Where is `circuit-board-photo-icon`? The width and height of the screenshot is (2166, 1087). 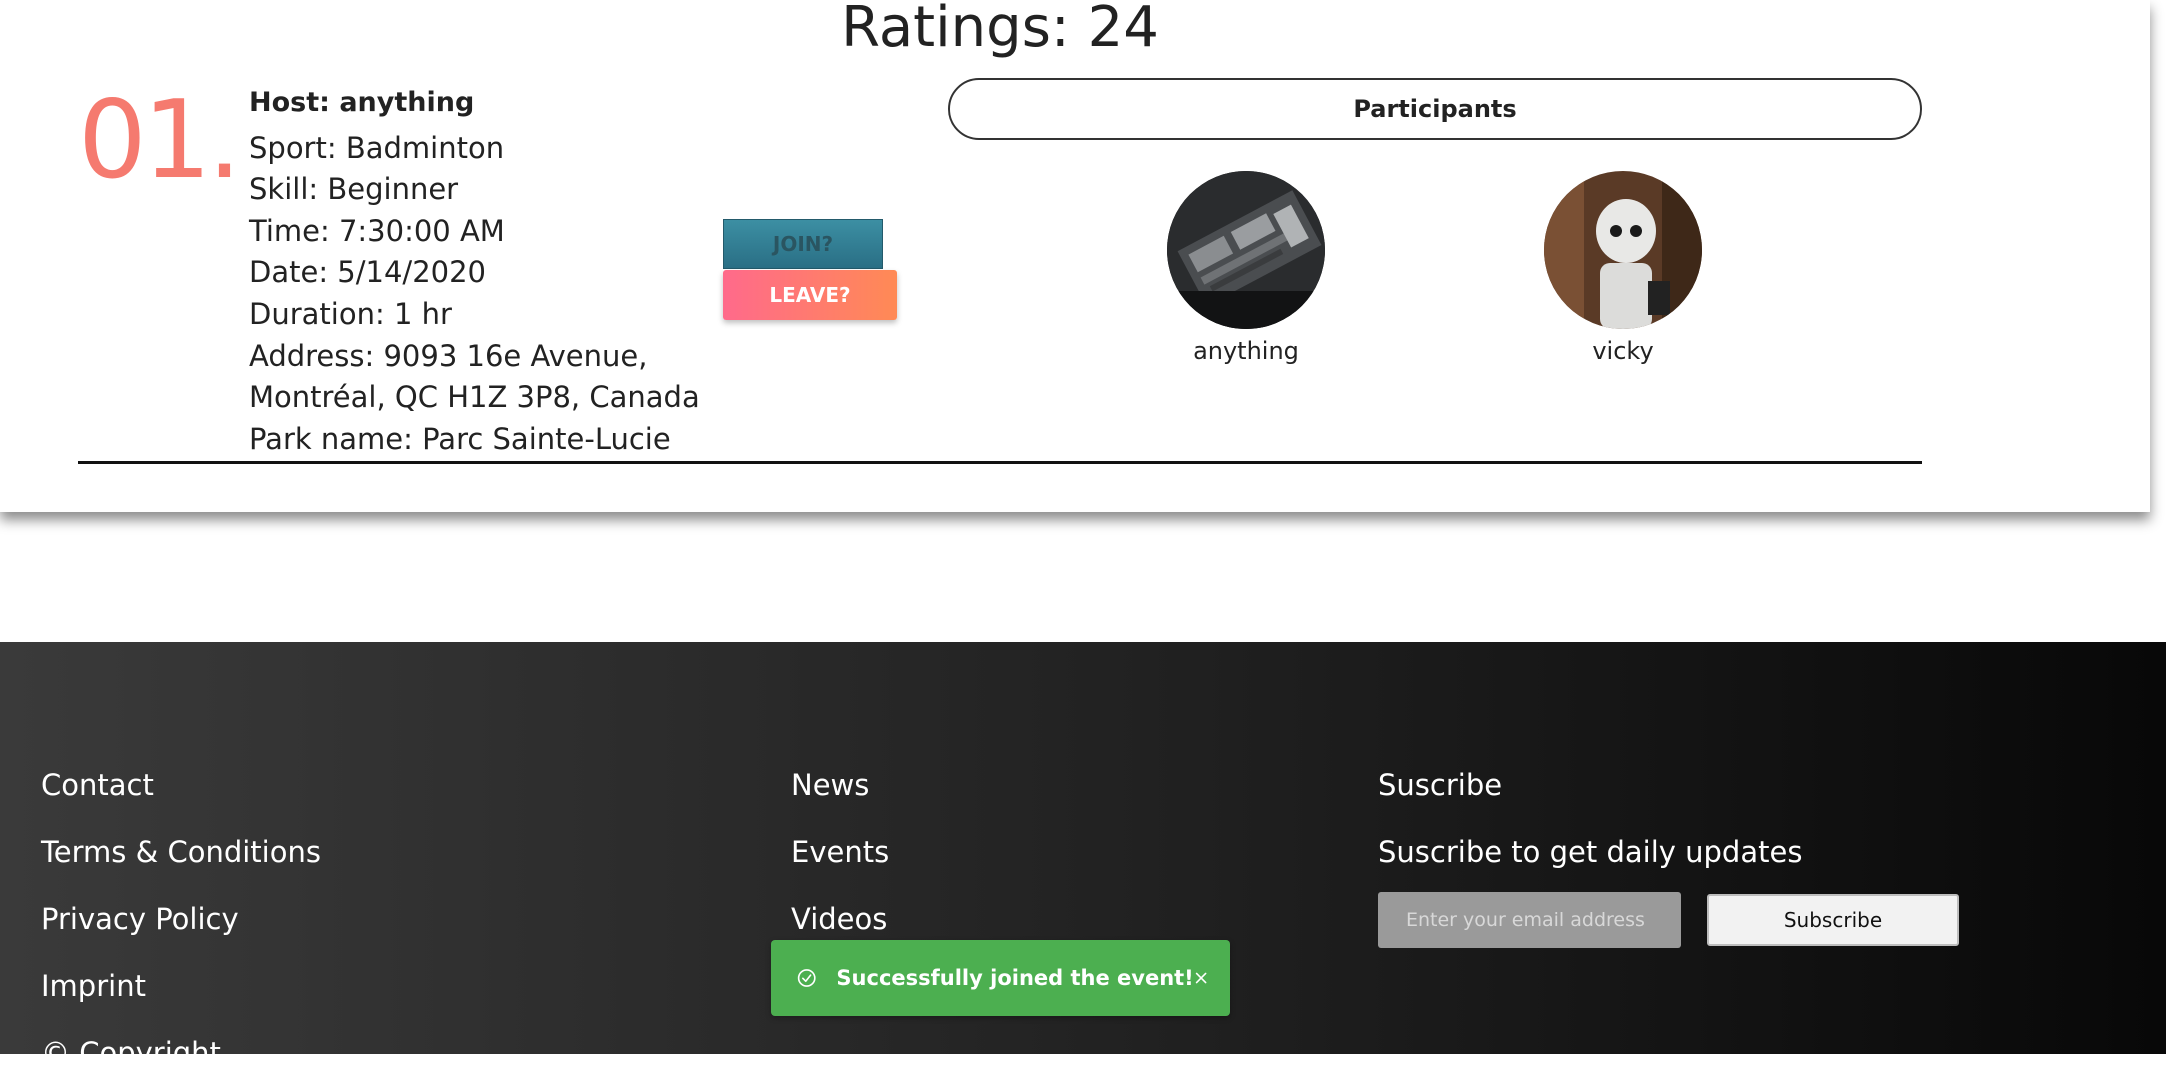 circuit-board-photo-icon is located at coordinates (1246, 250).